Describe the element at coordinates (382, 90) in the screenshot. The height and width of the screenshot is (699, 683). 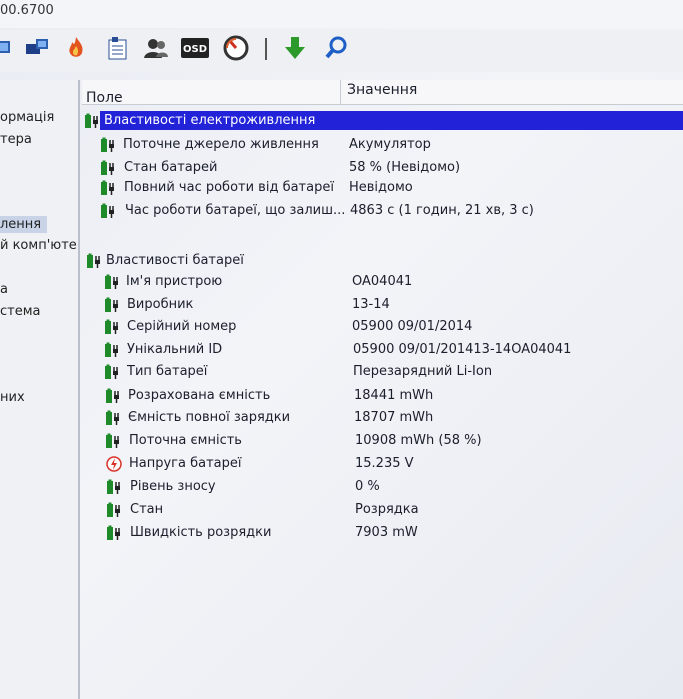
I see `column-header-value: Значення` at that location.